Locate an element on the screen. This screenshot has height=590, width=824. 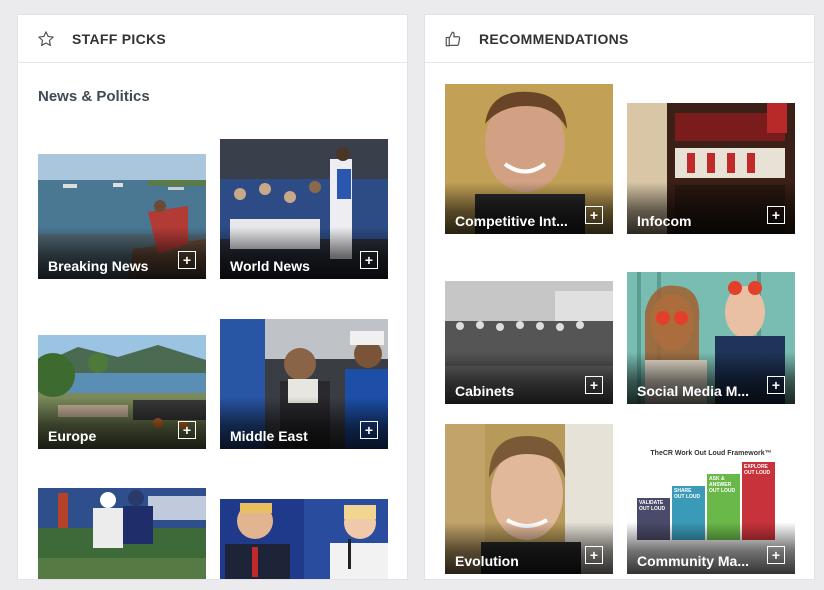
framework-title: TheCR Work Out Loud Framework™ is located at coordinates (711, 453).